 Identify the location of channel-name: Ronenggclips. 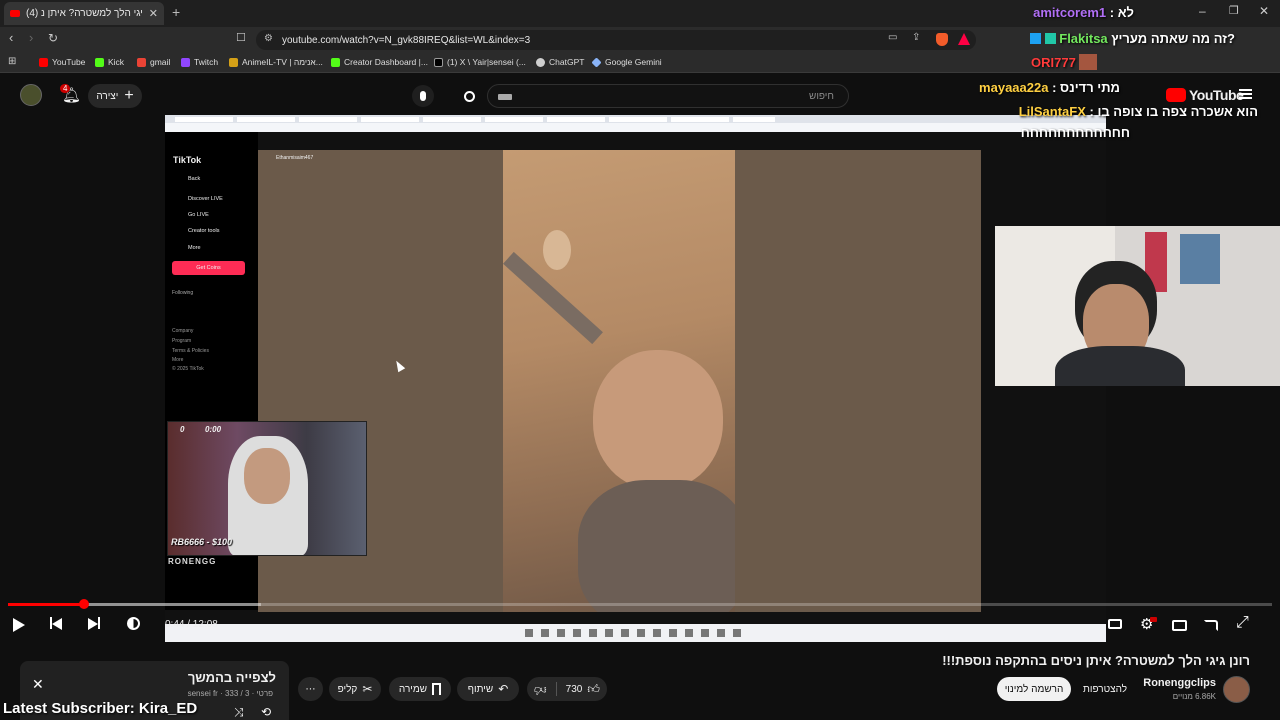
(1179, 683).